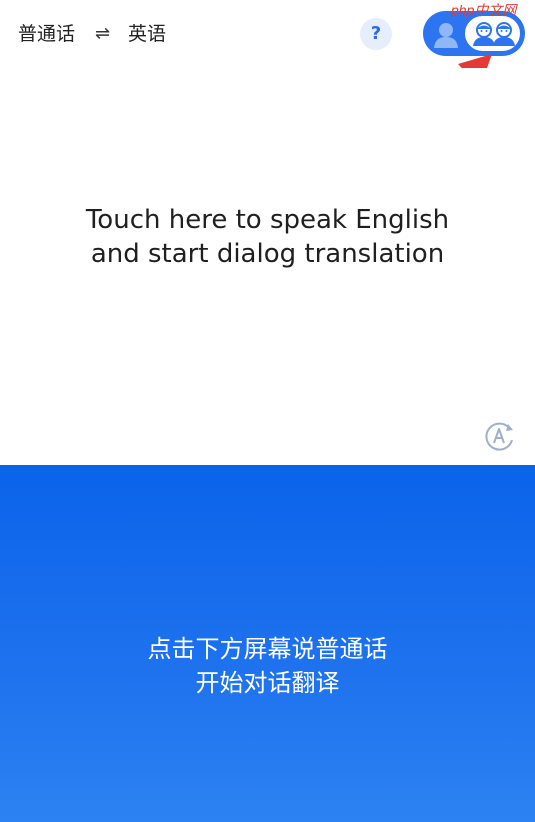 The image size is (535, 822). I want to click on watermark-text: php中文网, so click(484, 10).